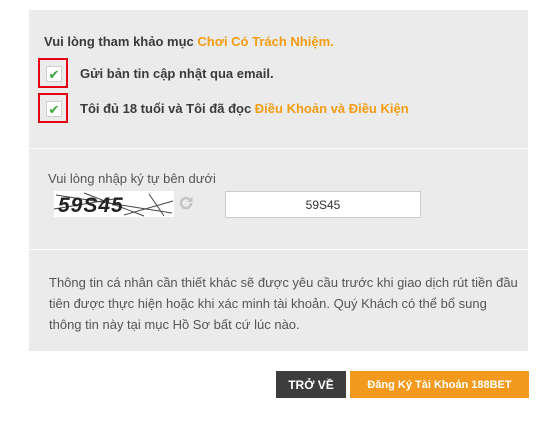 The width and height of the screenshot is (544, 425). I want to click on newsletter-checkbox: ✔, so click(54, 74).